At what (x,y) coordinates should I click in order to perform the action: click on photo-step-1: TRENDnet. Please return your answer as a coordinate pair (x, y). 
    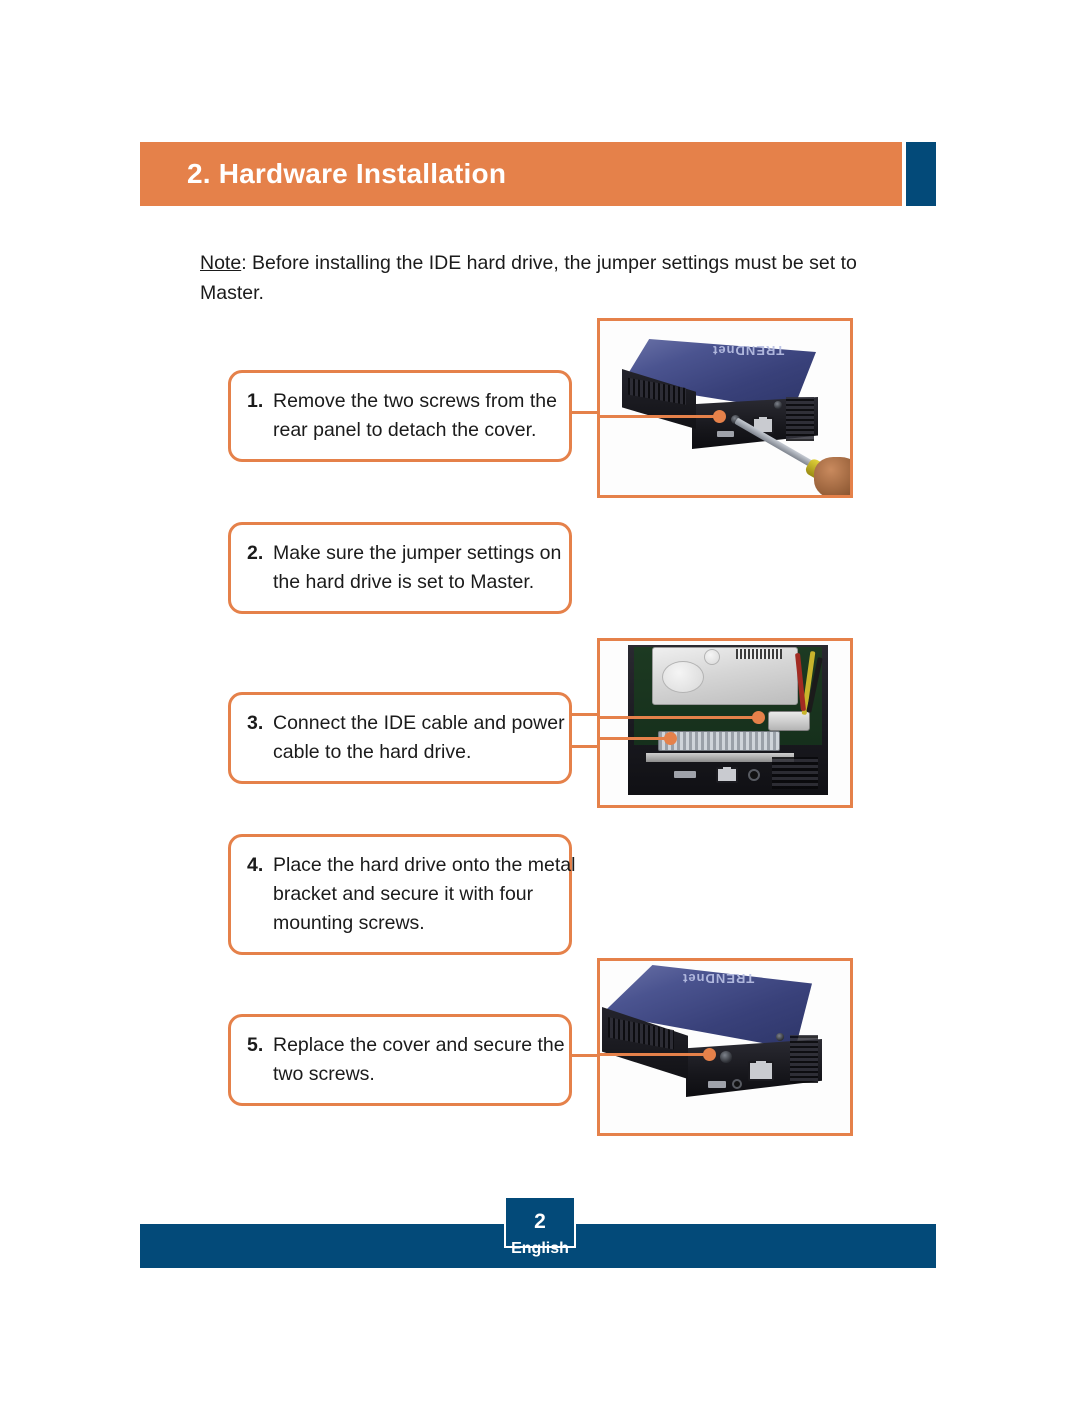
    Looking at the image, I should click on (725, 408).